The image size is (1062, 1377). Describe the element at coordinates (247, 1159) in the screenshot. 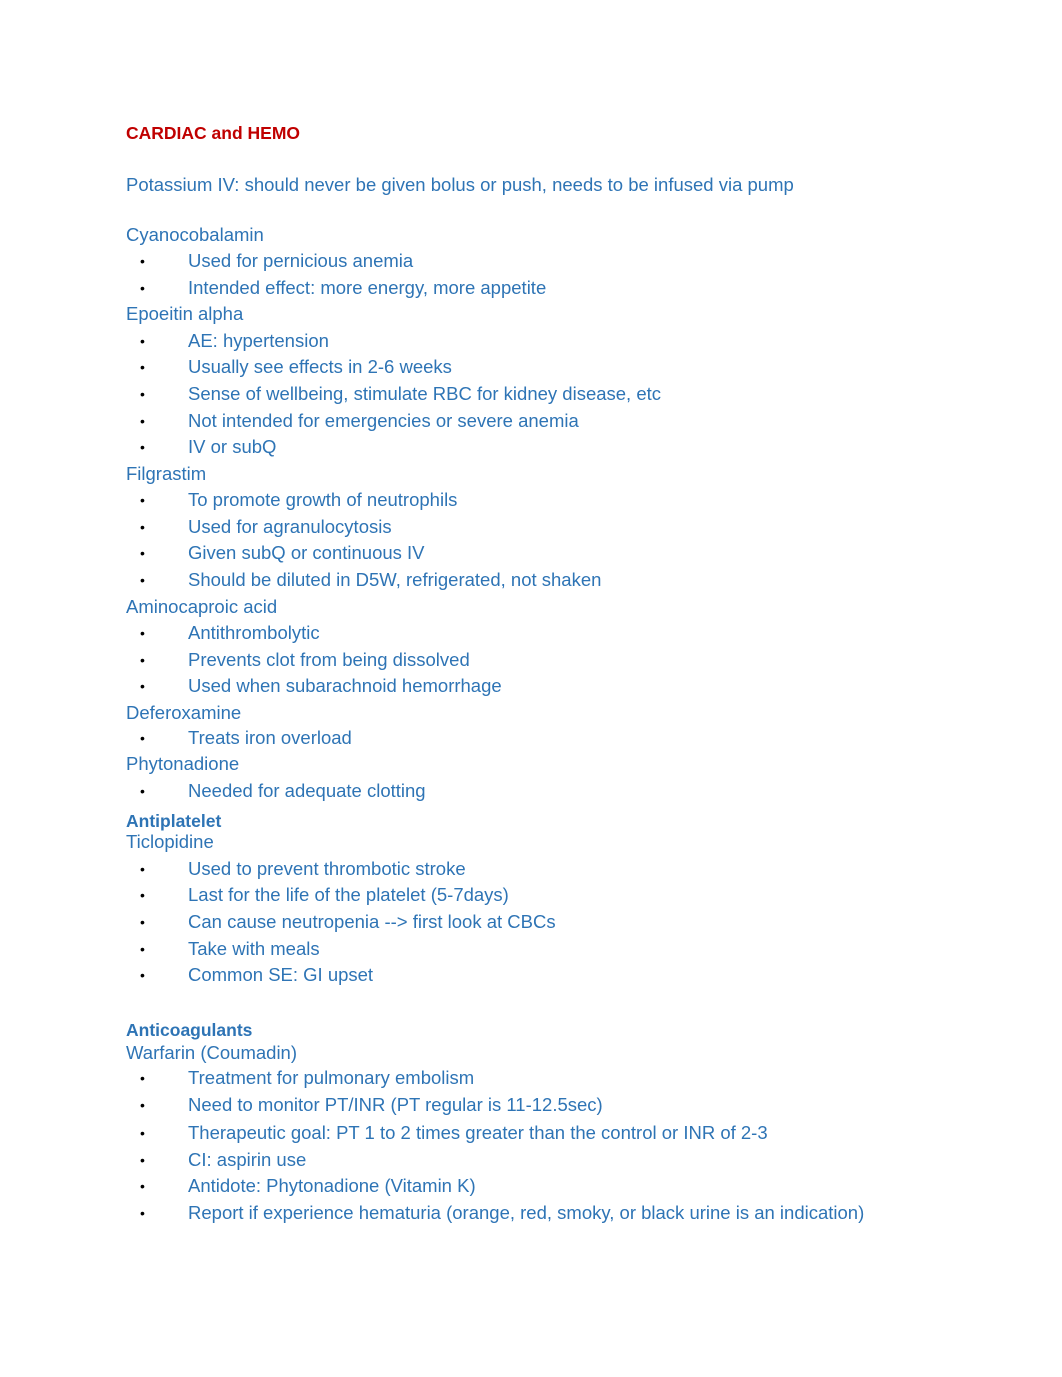

I see `list-item-text: CI: aspirin use` at that location.